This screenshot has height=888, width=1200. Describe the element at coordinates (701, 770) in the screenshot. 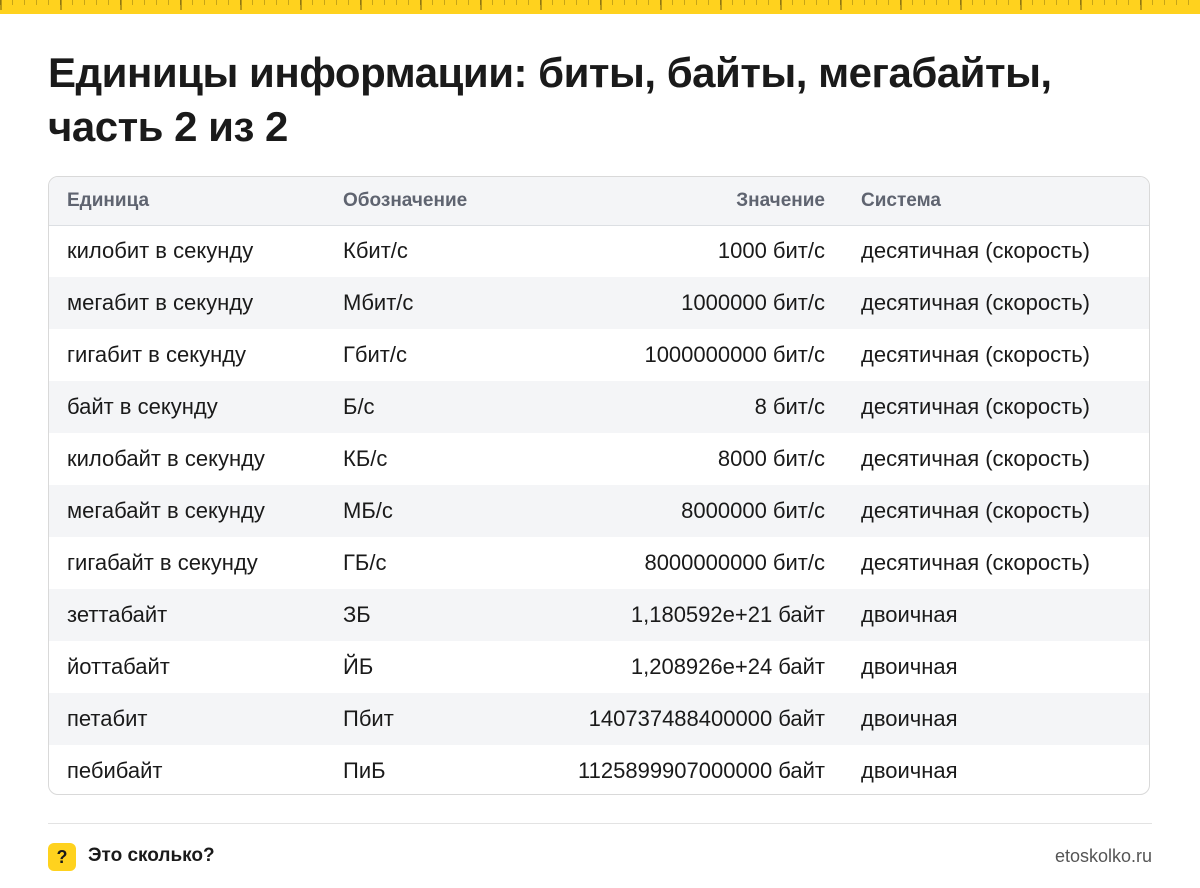

I see `cell-value: 1125899907000000 байт` at that location.